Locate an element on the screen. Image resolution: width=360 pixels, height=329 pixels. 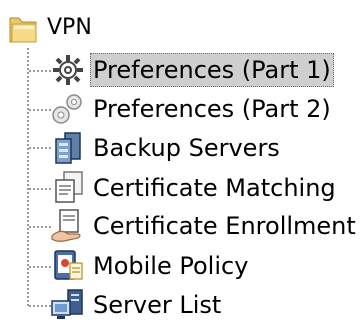
tree-item-preferences-part-2: Preferences (Part 2) is located at coordinates (200, 109).